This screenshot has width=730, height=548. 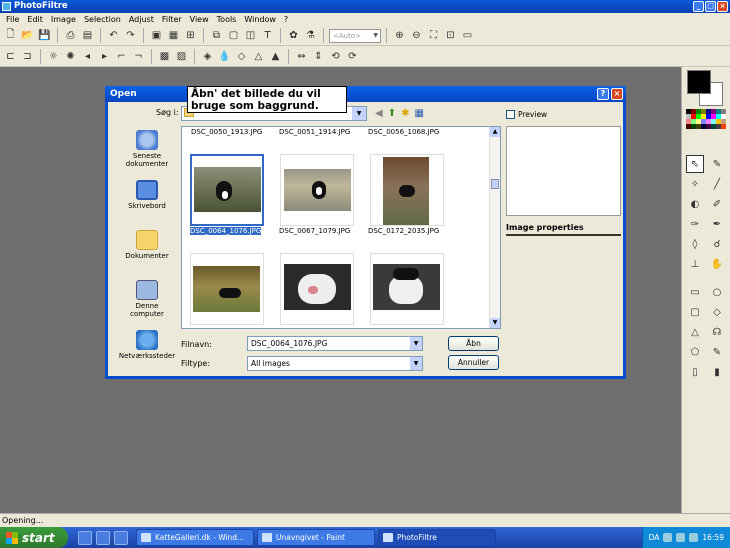 I want to click on triangle-sharpen-icon: △, so click(x=258, y=56).